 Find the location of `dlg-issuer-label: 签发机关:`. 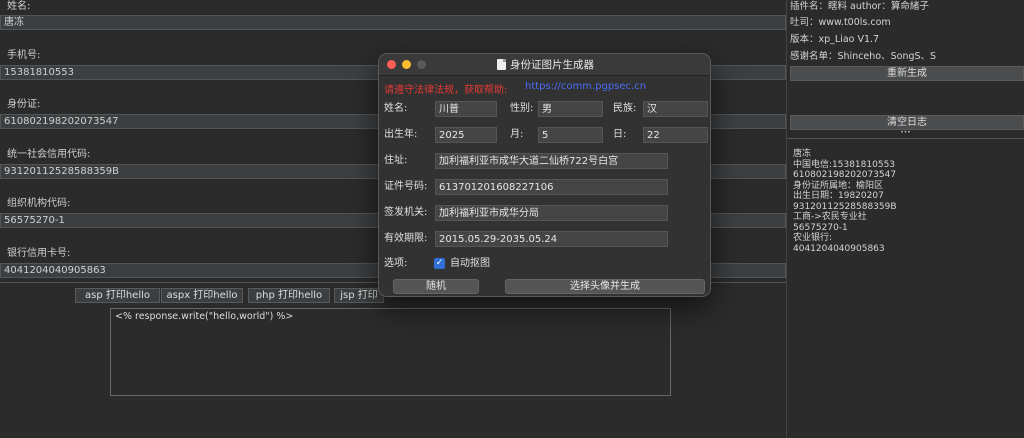

dlg-issuer-label: 签发机关: is located at coordinates (406, 212).